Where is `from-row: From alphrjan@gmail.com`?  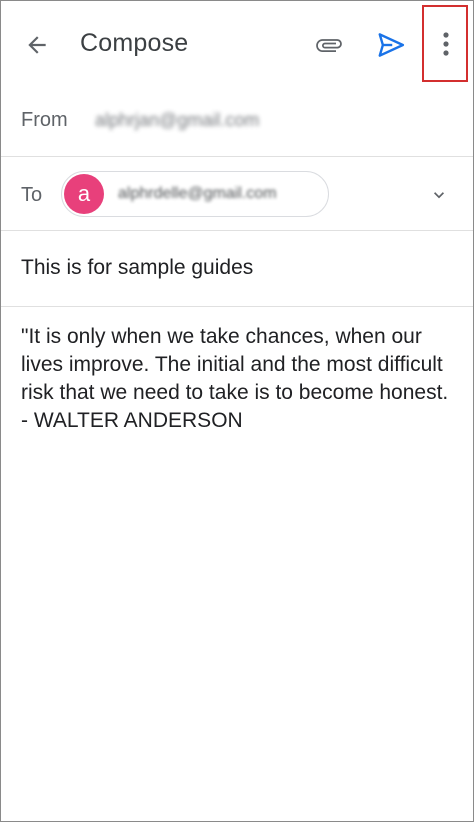 from-row: From alphrjan@gmail.com is located at coordinates (237, 121).